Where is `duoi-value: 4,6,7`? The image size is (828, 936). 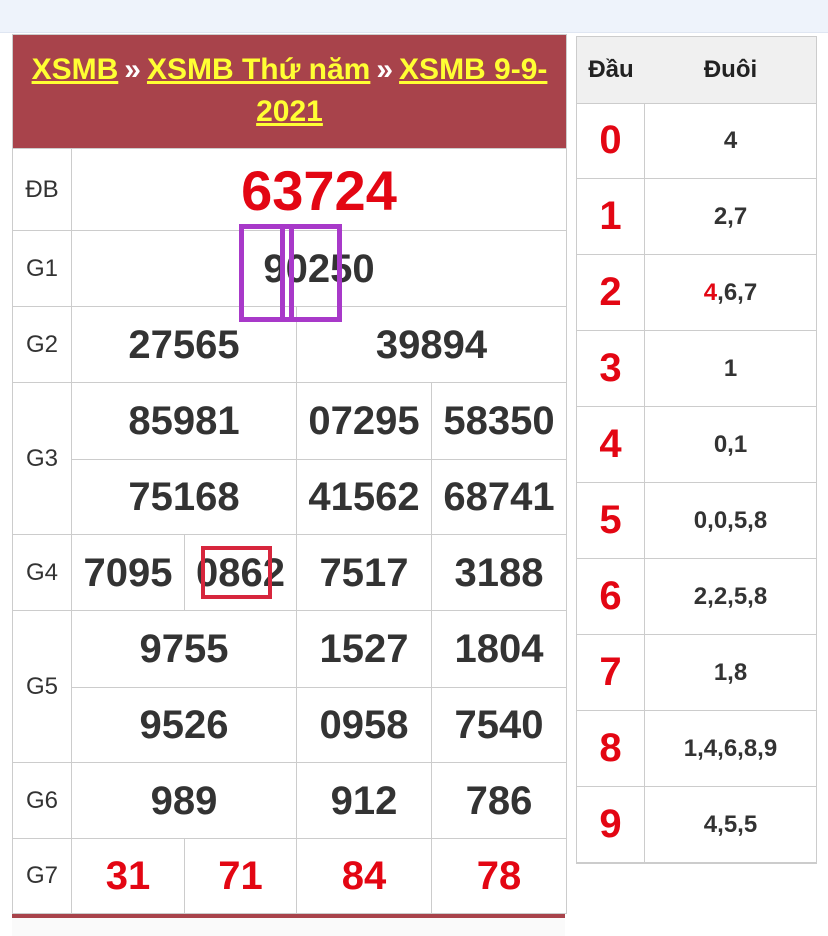
duoi-value: 4,6,7 is located at coordinates (730, 292).